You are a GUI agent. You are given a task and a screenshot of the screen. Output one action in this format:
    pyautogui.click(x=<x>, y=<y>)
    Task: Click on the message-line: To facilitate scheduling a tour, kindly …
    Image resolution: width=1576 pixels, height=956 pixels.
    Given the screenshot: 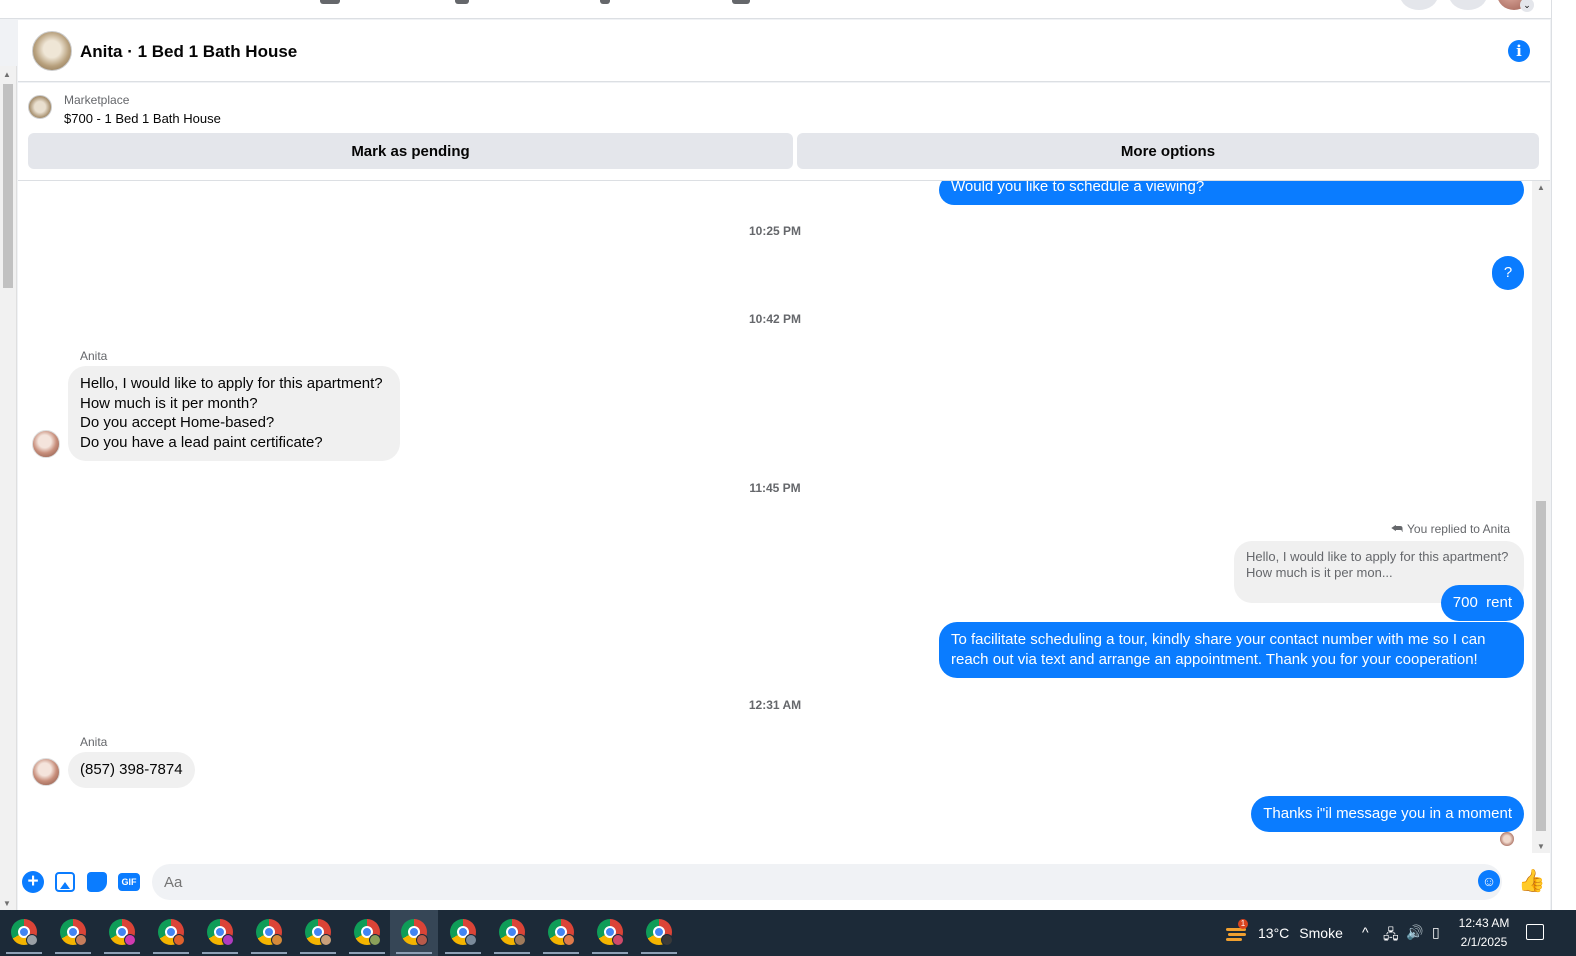 What is the action you would take?
    pyautogui.click(x=1218, y=639)
    